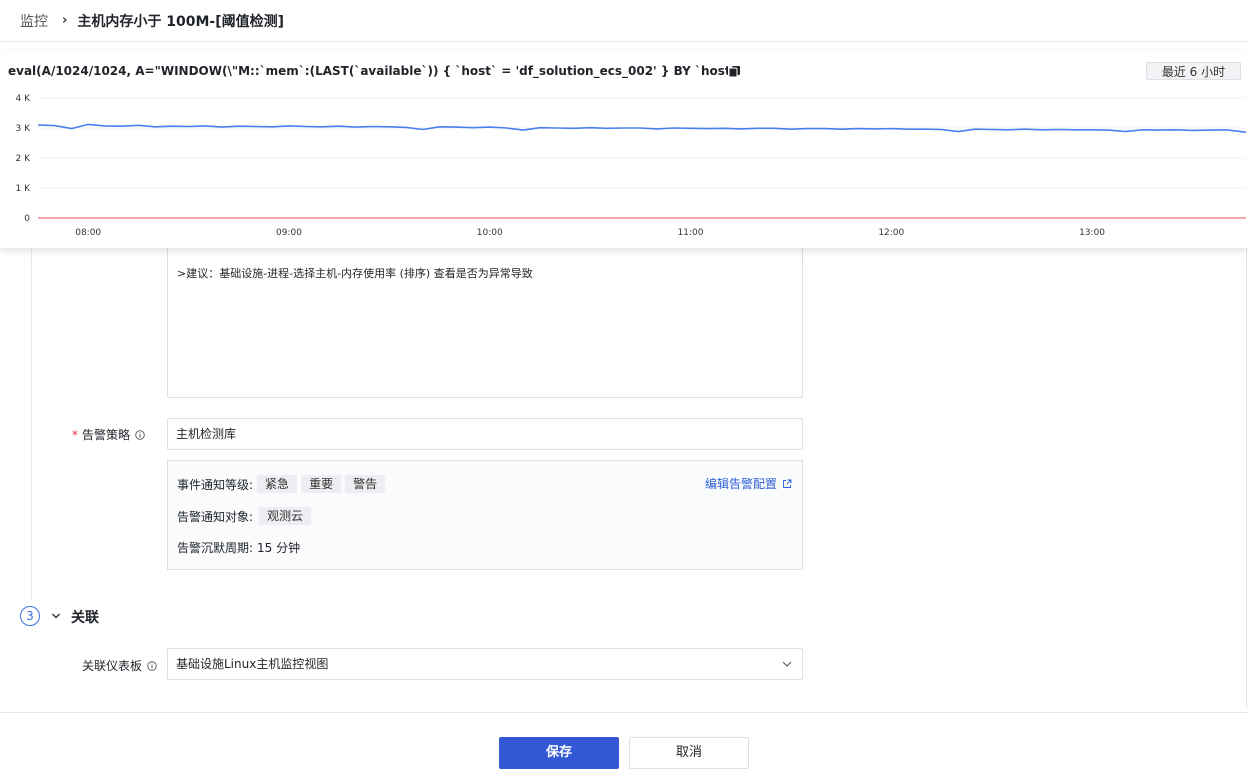 The height and width of the screenshot is (778, 1248). What do you see at coordinates (624, 745) in the screenshot?
I see `form-footer: 保存 取消` at bounding box center [624, 745].